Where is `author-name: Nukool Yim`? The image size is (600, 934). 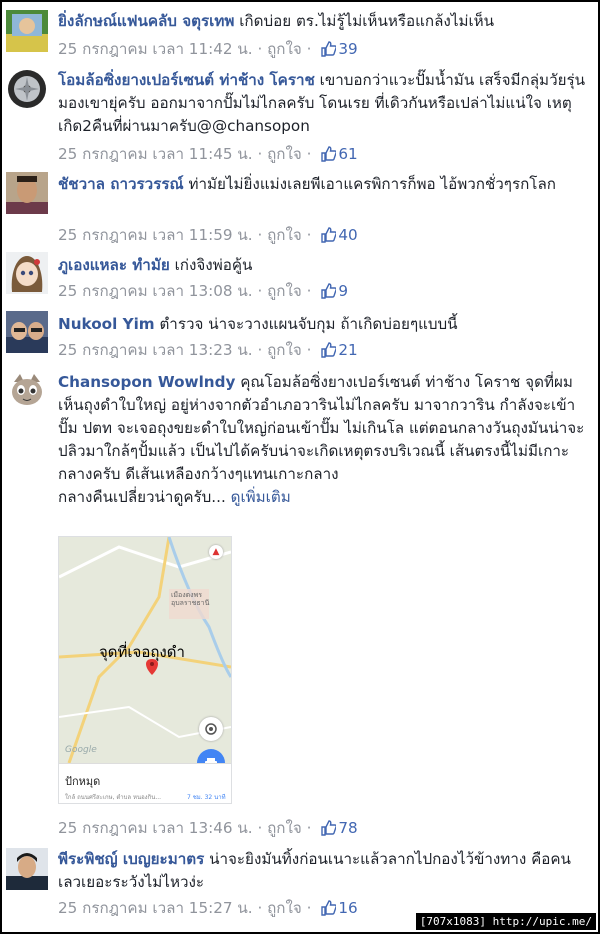
author-name: Nukool Yim is located at coordinates (106, 324).